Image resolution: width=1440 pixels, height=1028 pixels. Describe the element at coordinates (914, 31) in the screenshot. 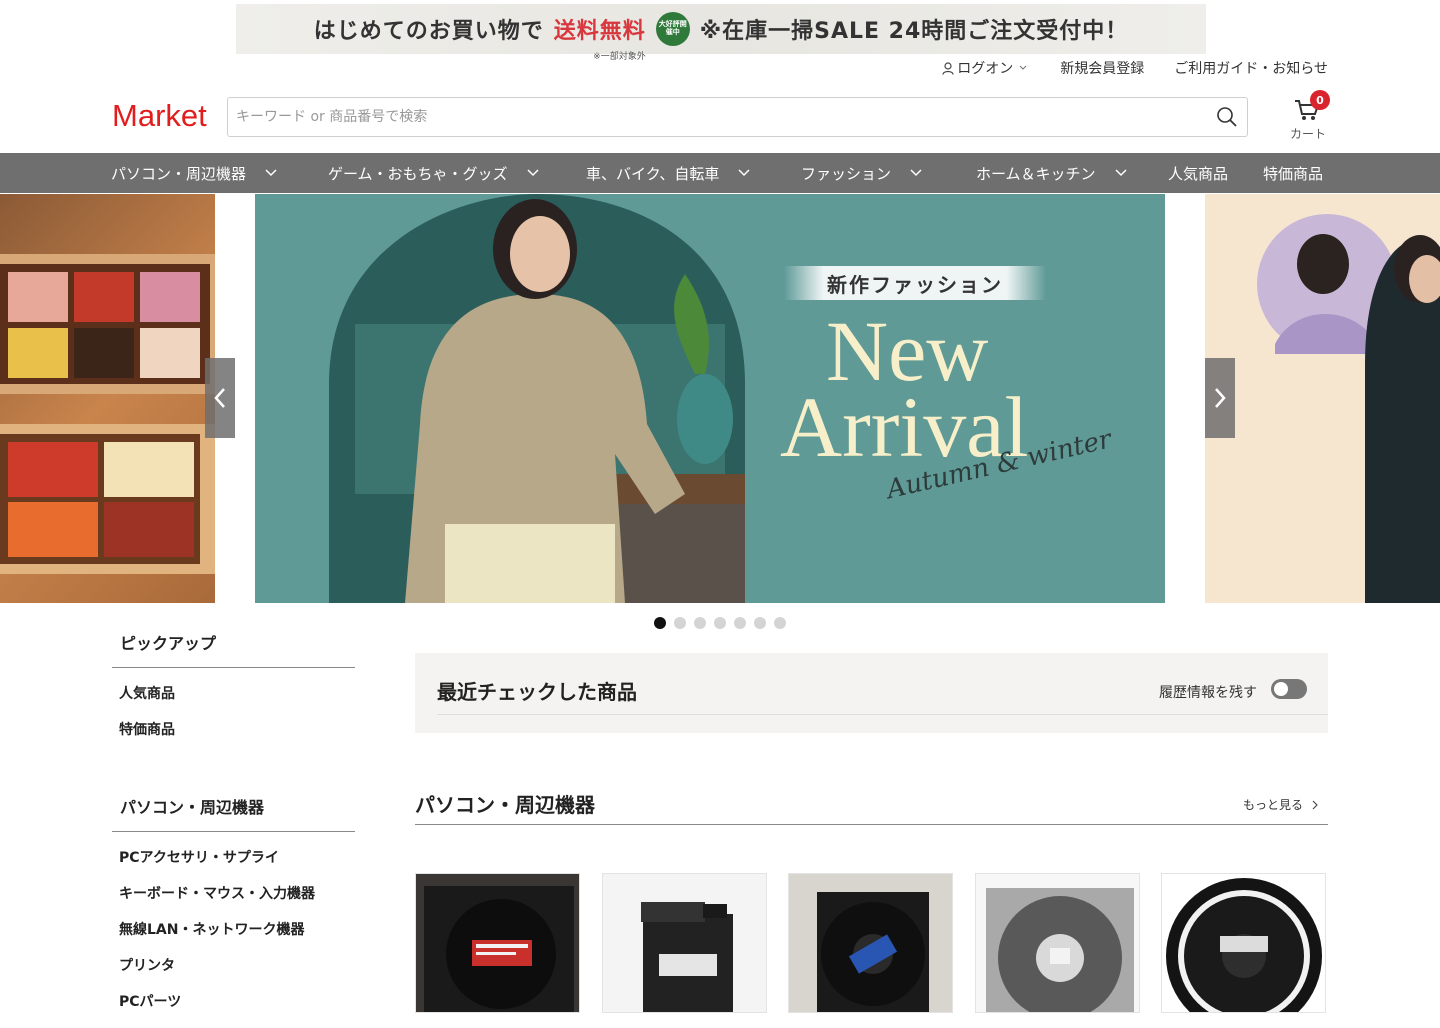

I see `promo-text-2: ※在庫一掃SALE 24時間ご注文受付中！` at that location.